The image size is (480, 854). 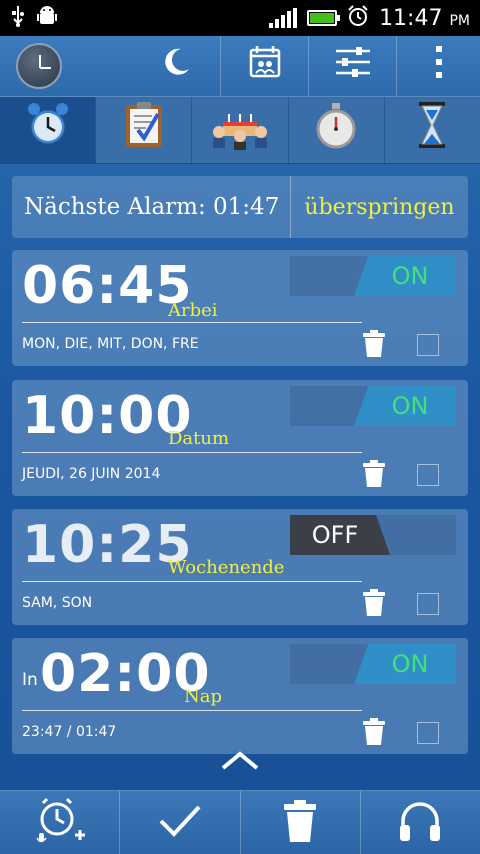 What do you see at coordinates (107, 545) in the screenshot?
I see `alarm-time: 10:25` at bounding box center [107, 545].